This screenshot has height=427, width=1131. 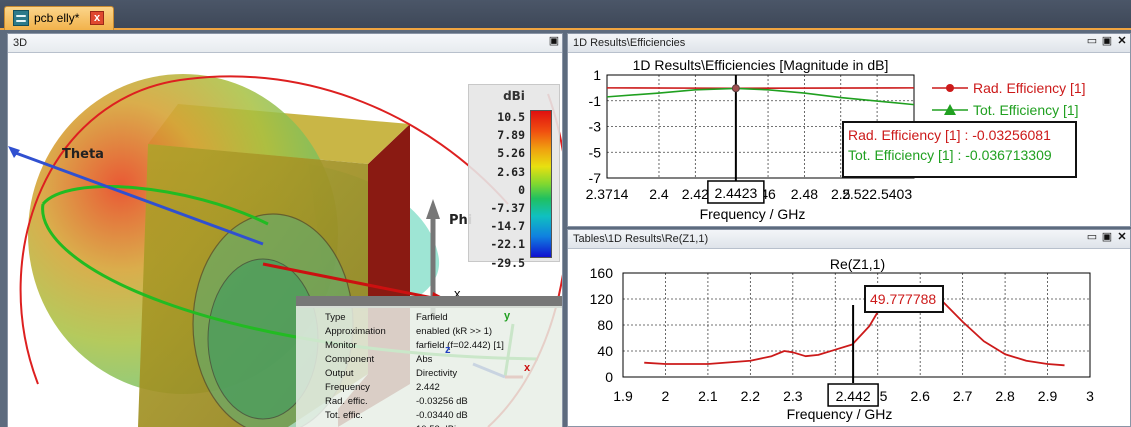 What do you see at coordinates (511, 117) in the screenshot?
I see `colorbar-label: 10.5` at bounding box center [511, 117].